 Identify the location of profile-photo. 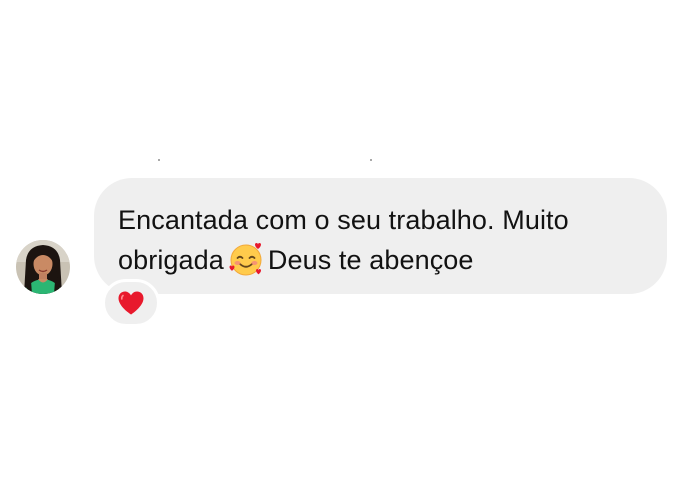
(43, 267).